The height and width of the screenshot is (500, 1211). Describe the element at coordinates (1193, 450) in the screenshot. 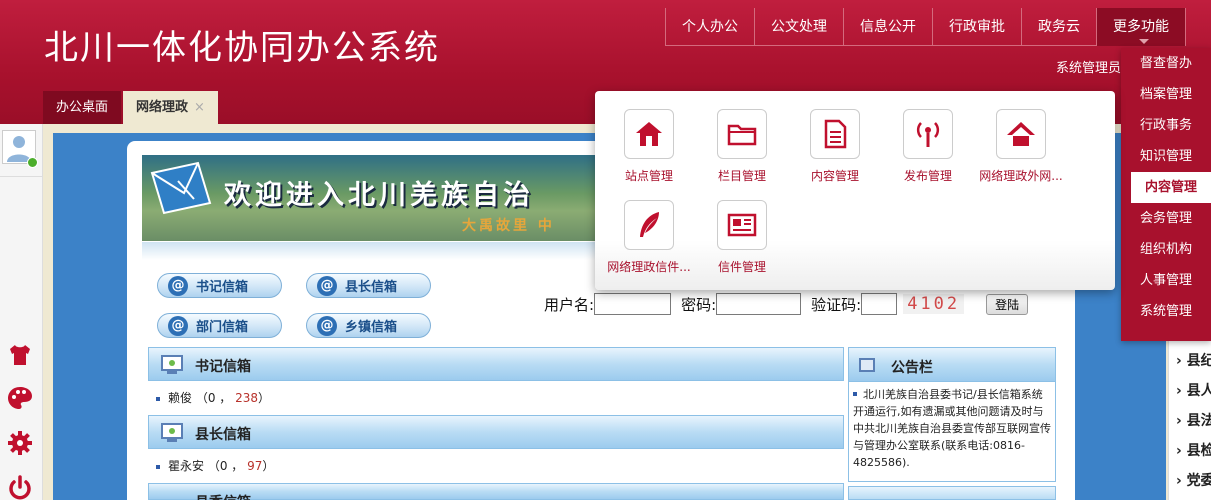

I see `right-list-item: › 县检` at that location.